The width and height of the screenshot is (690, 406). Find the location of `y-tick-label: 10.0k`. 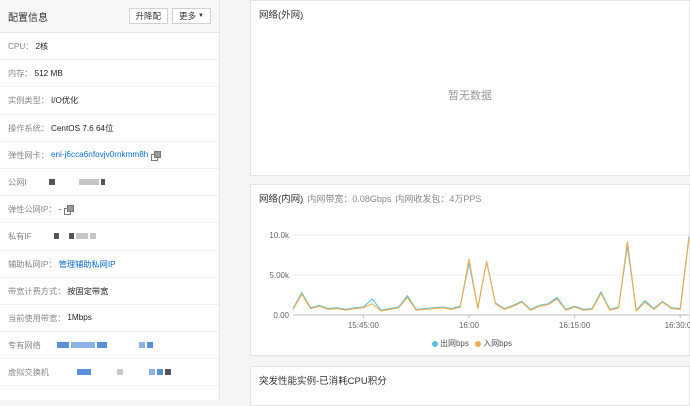

y-tick-label: 10.0k is located at coordinates (279, 235).